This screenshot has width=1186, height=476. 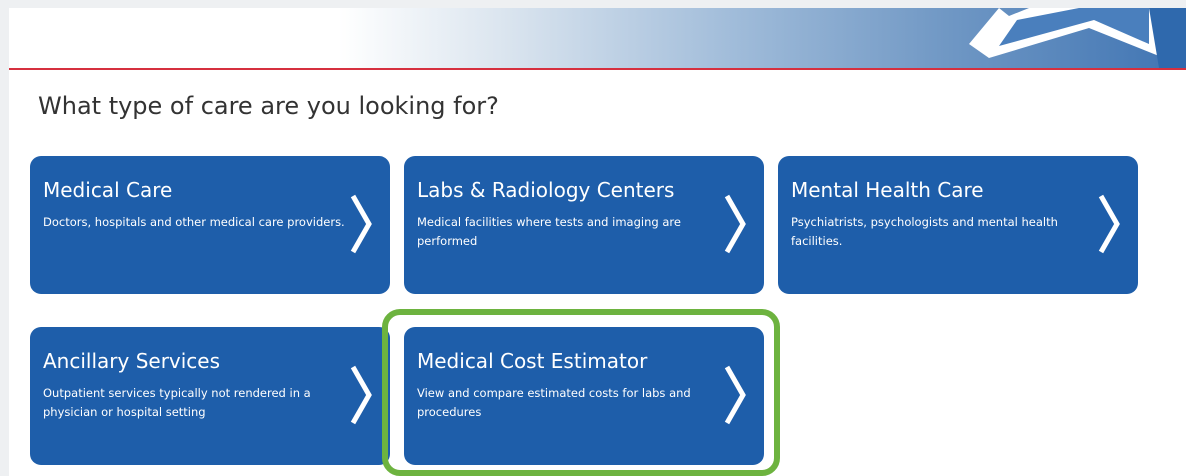 What do you see at coordinates (546, 190) in the screenshot?
I see `card-title: Labs & Radiology Centers` at bounding box center [546, 190].